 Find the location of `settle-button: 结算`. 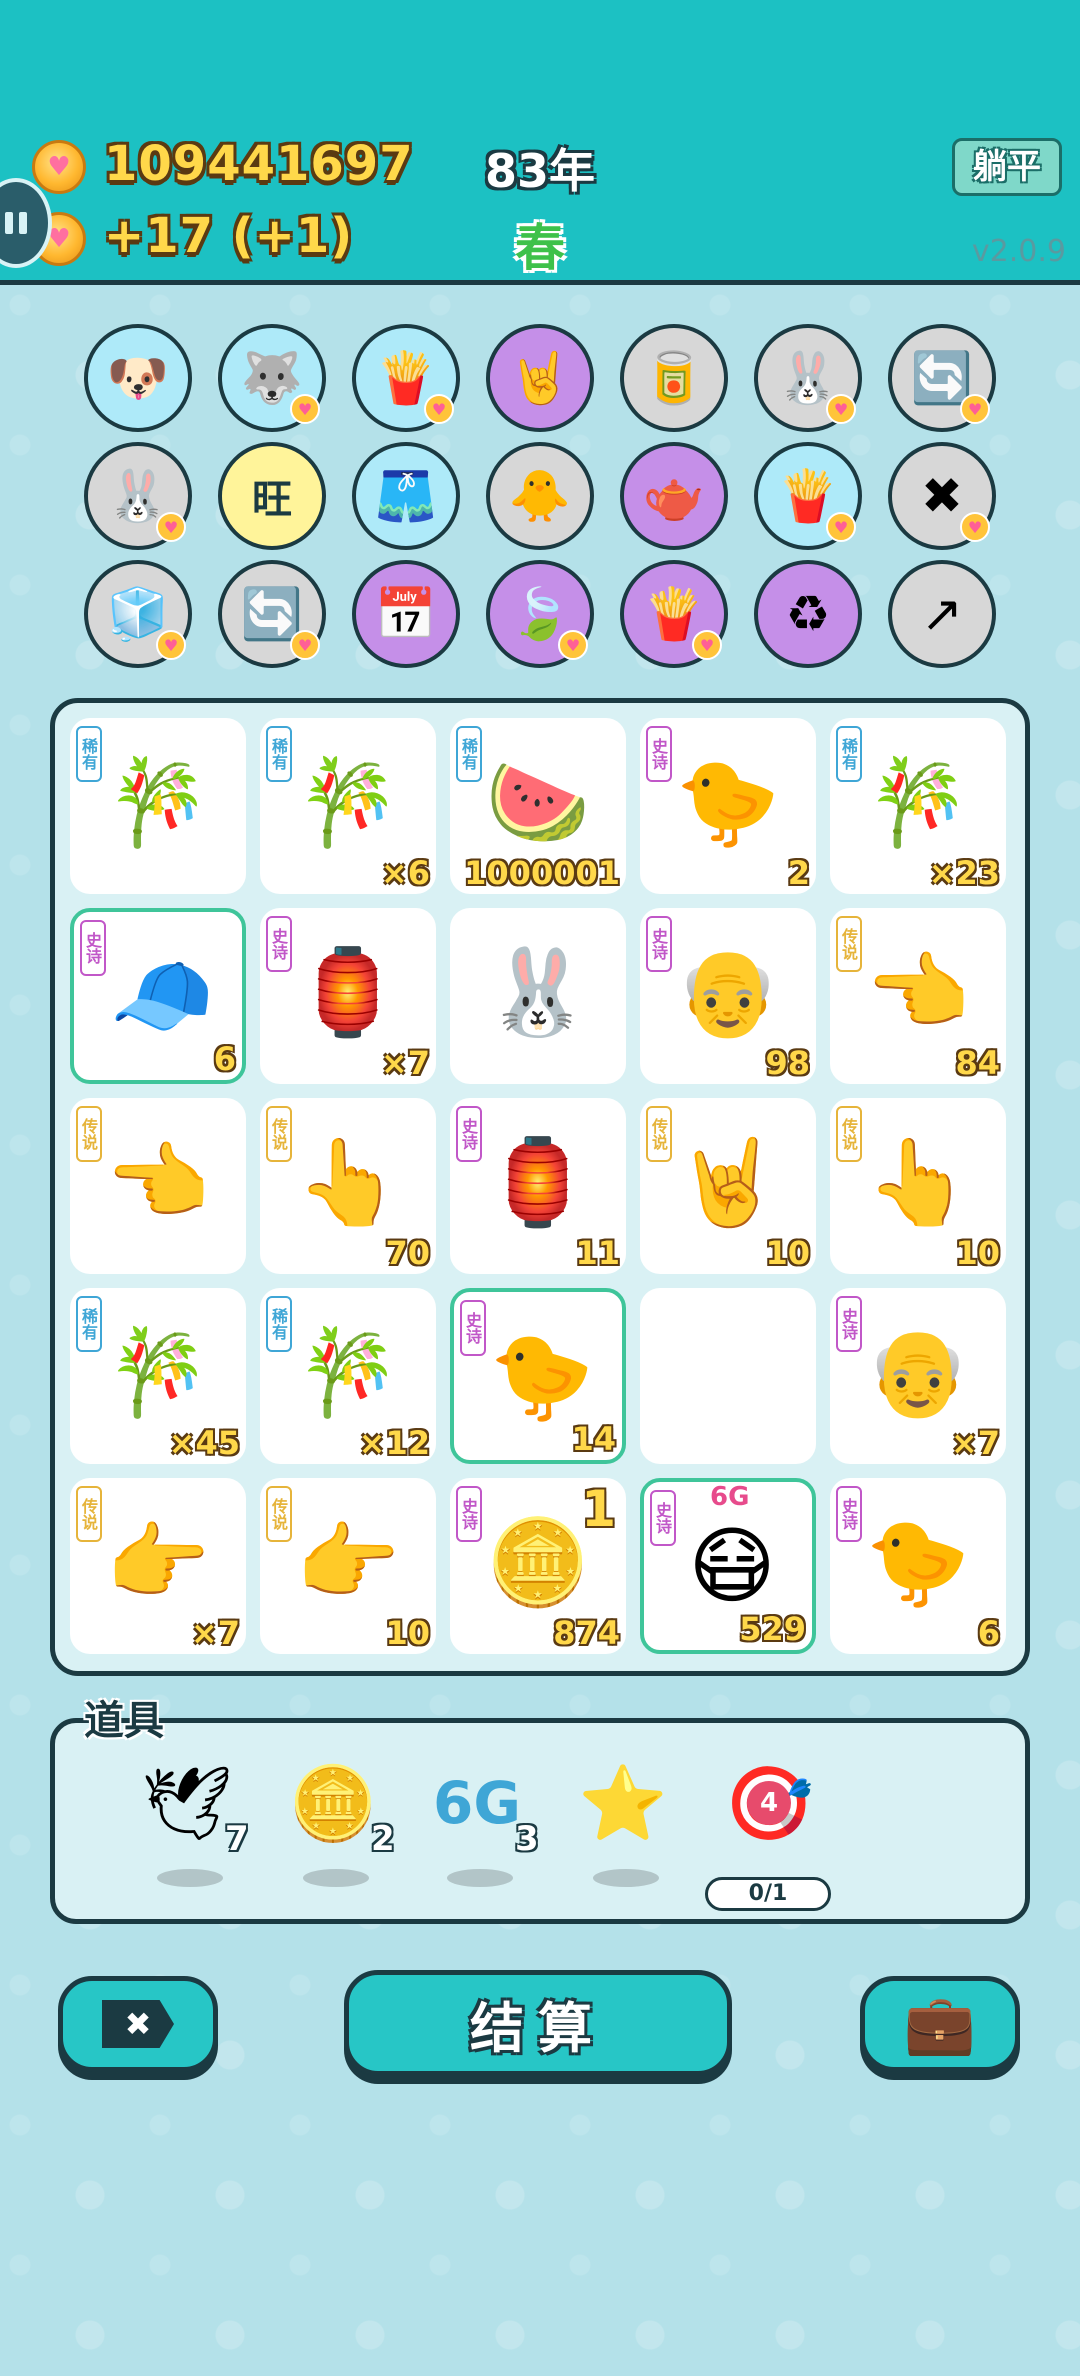

settle-button: 结算 is located at coordinates (538, 2023).